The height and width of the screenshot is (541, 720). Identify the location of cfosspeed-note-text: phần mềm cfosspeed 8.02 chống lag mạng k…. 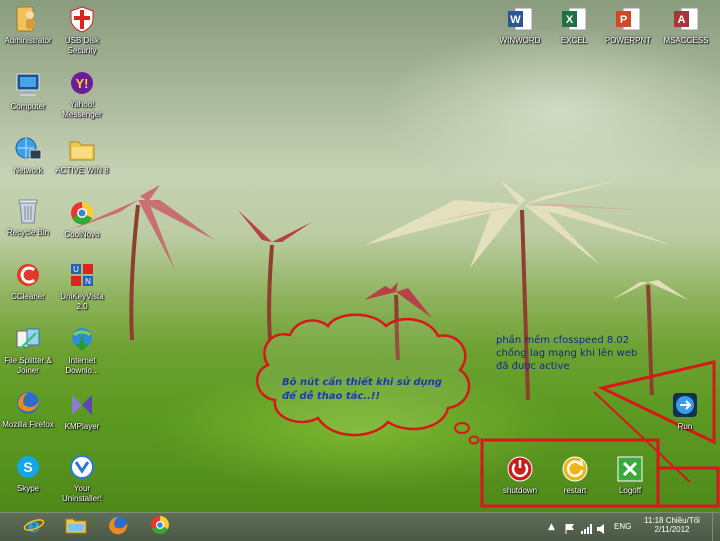
(567, 353).